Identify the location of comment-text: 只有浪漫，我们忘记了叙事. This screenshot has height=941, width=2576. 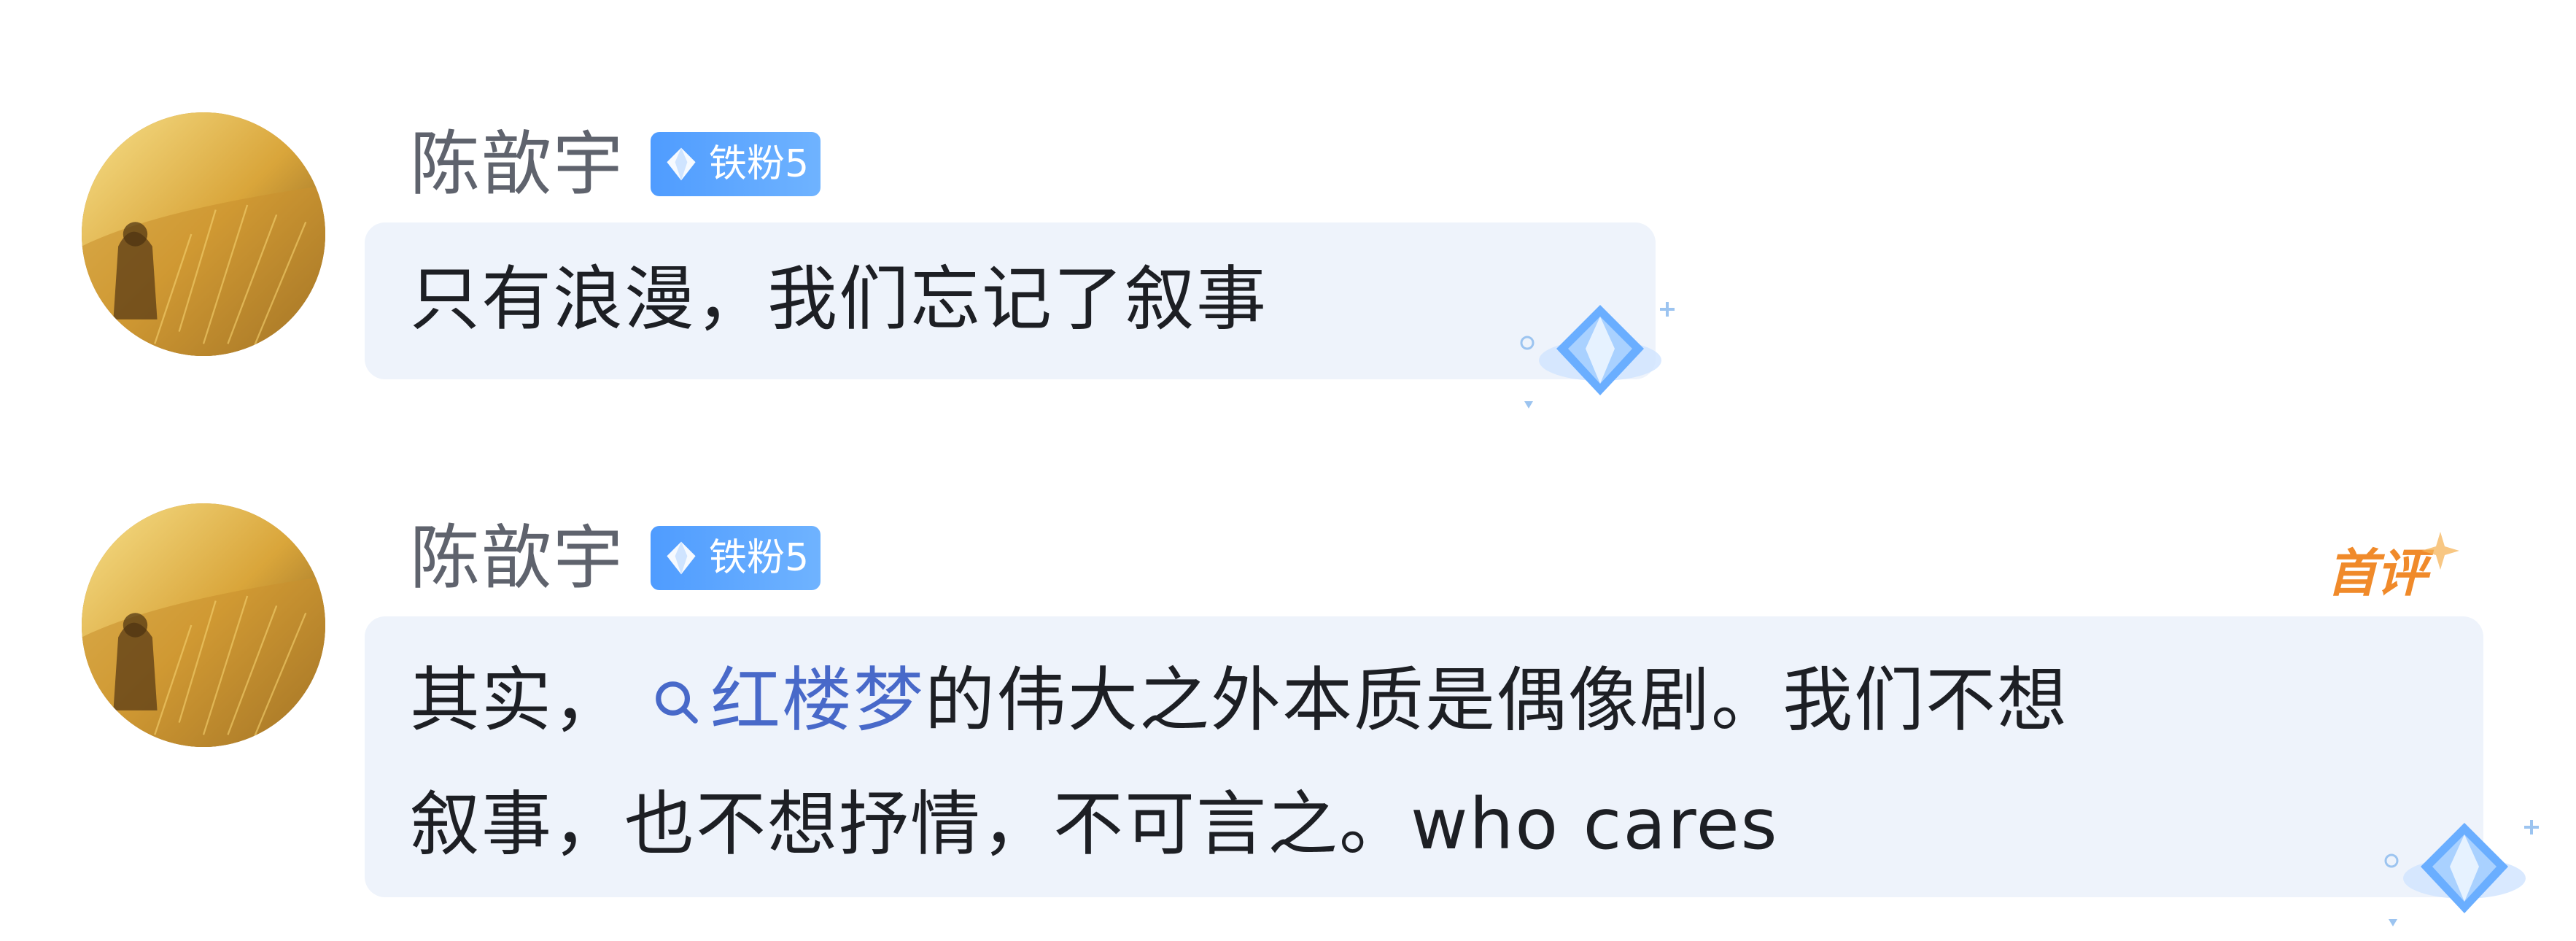
(839, 299).